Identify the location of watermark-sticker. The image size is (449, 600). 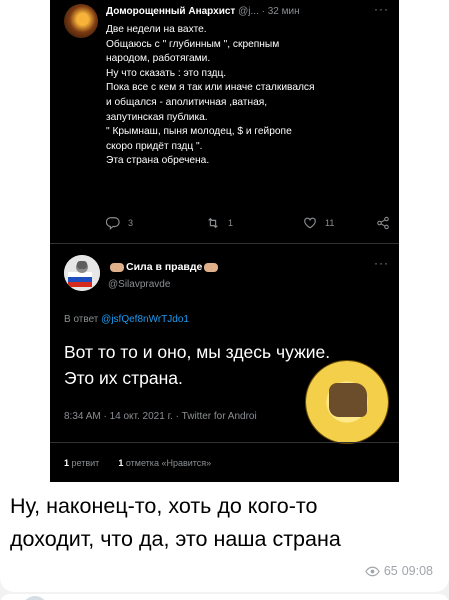
(347, 402).